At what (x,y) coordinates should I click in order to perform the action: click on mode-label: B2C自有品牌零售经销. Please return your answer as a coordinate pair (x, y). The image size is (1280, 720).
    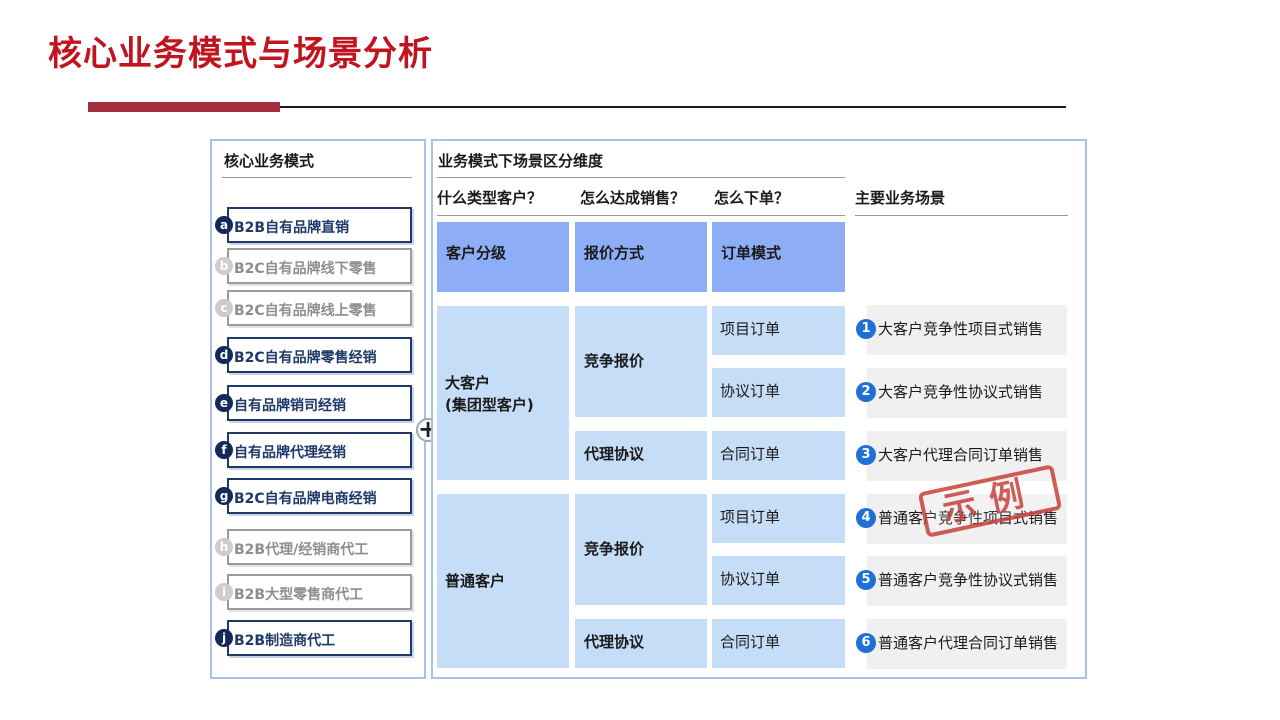
    Looking at the image, I should click on (305, 358).